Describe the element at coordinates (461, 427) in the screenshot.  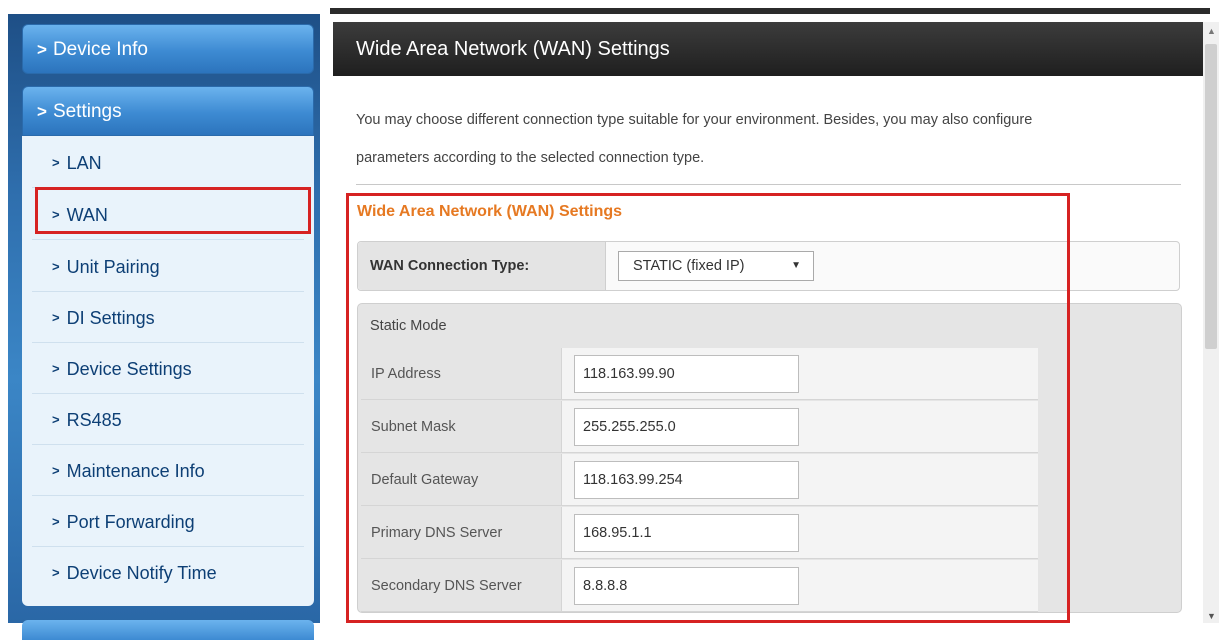
I see `field-label: Subnet Mask` at that location.